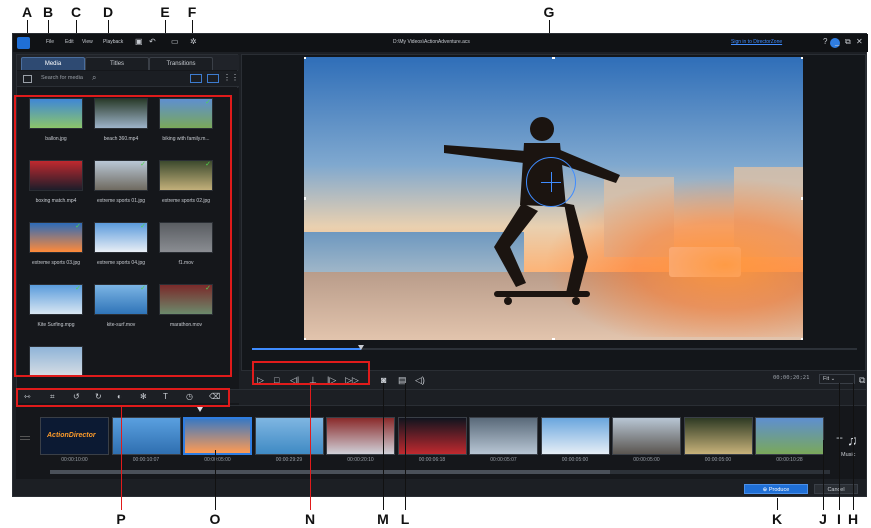 Image resolution: width=871 pixels, height=528 pixels. Describe the element at coordinates (777, 504) in the screenshot. I see `leader-k` at that location.